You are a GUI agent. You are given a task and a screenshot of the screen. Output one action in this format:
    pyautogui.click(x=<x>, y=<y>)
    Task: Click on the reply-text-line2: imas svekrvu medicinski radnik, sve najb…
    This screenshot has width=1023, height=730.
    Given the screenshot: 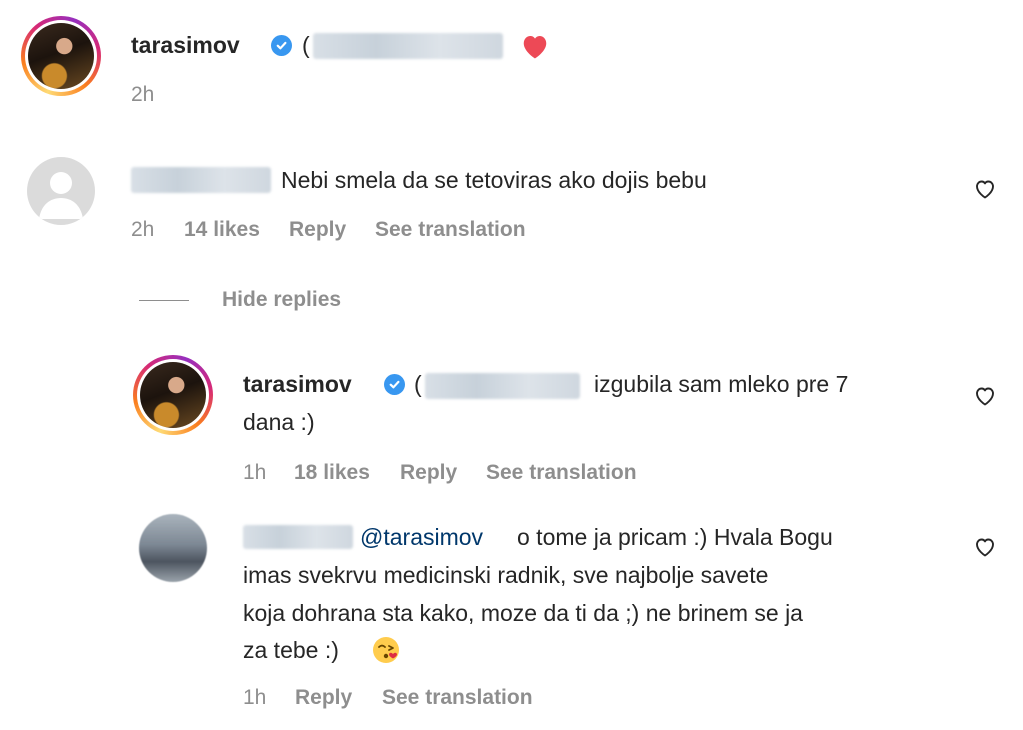 What is the action you would take?
    pyautogui.click(x=506, y=575)
    